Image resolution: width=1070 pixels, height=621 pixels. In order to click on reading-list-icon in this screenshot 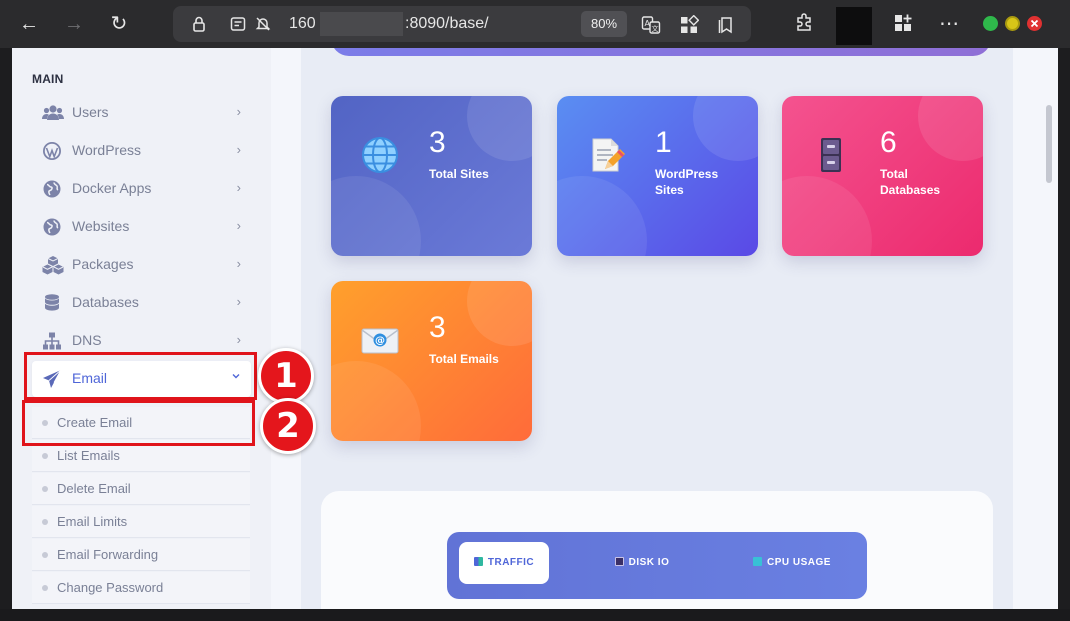, I will do `click(725, 24)`.